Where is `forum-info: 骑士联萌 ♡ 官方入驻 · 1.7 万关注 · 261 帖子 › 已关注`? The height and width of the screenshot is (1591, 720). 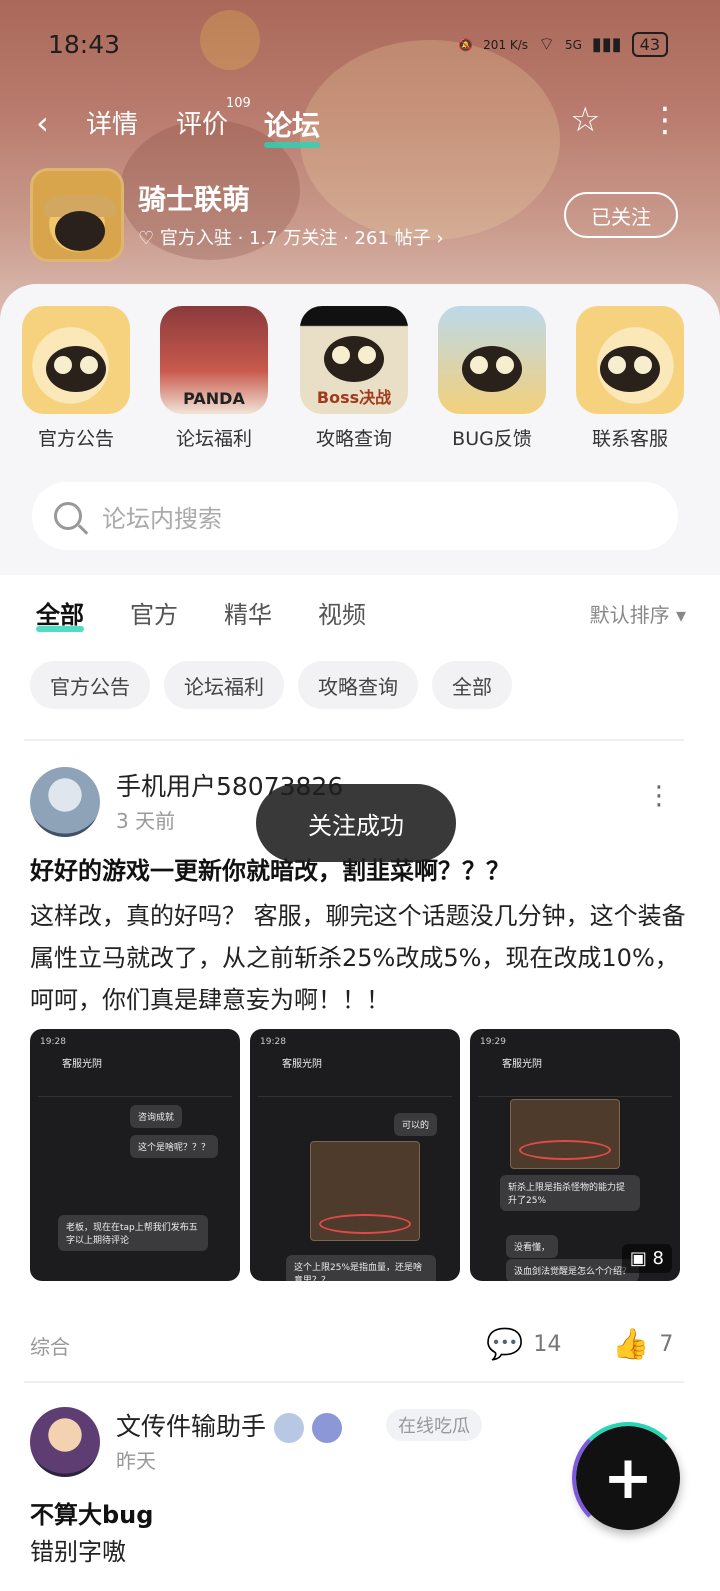 forum-info: 骑士联萌 ♡ 官方入驻 · 1.7 万关注 · 261 帖子 › 已关注 is located at coordinates (360, 216).